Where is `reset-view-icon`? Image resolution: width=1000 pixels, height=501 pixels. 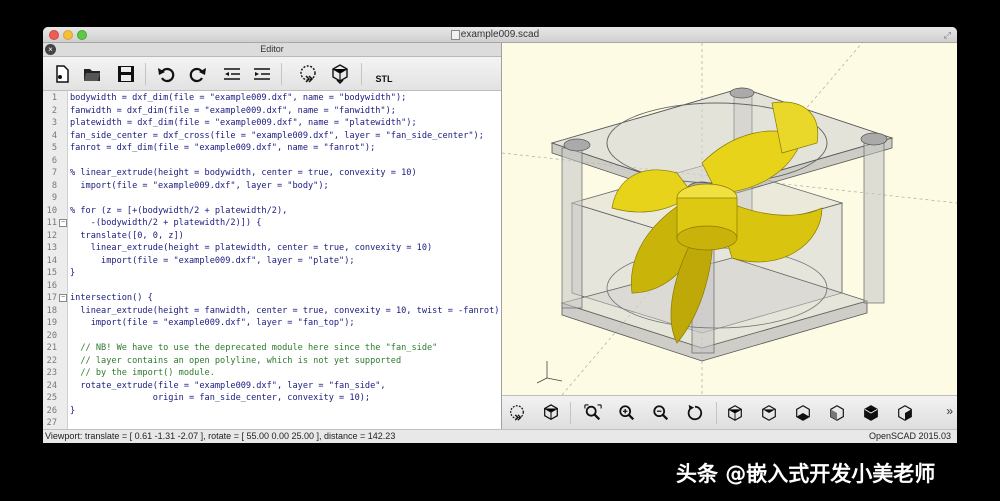
reset-view-icon is located at coordinates (695, 412).